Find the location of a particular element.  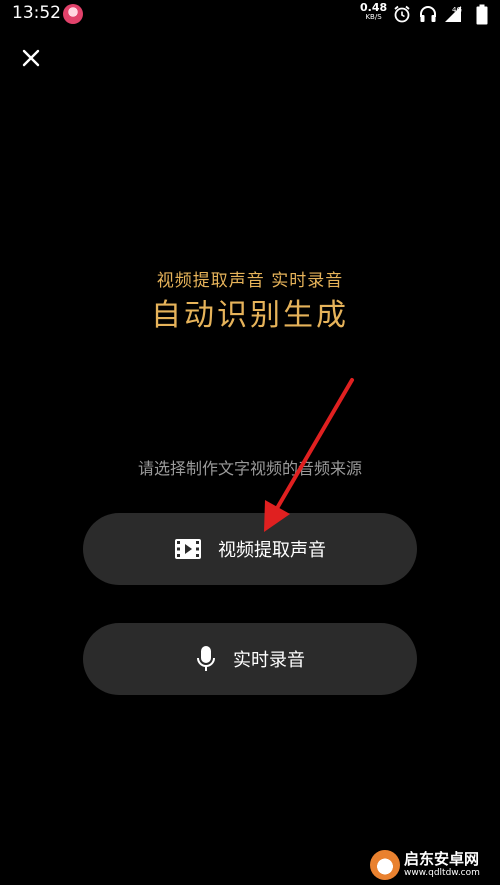

net-speed: 0.48 KB/S is located at coordinates (373, 11).